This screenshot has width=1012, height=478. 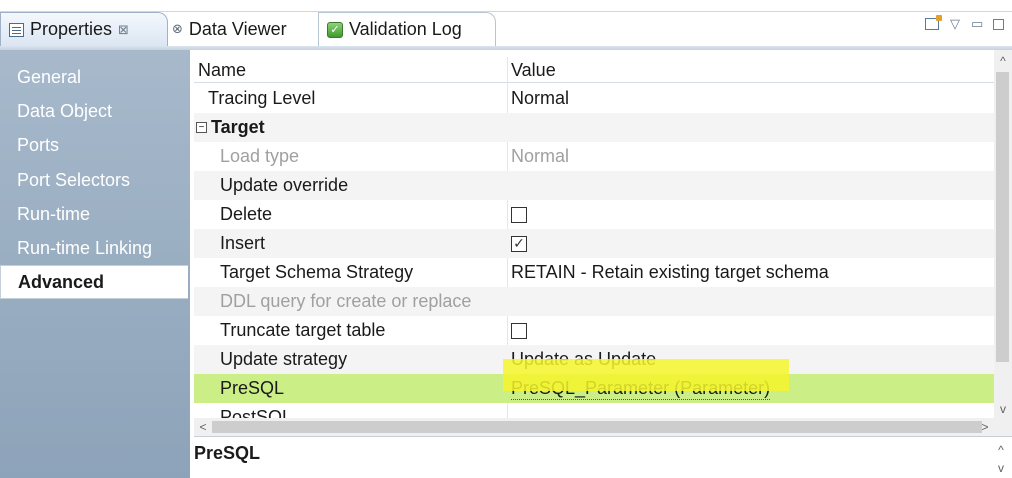 I want to click on collapse-icon: −, so click(x=201, y=127).